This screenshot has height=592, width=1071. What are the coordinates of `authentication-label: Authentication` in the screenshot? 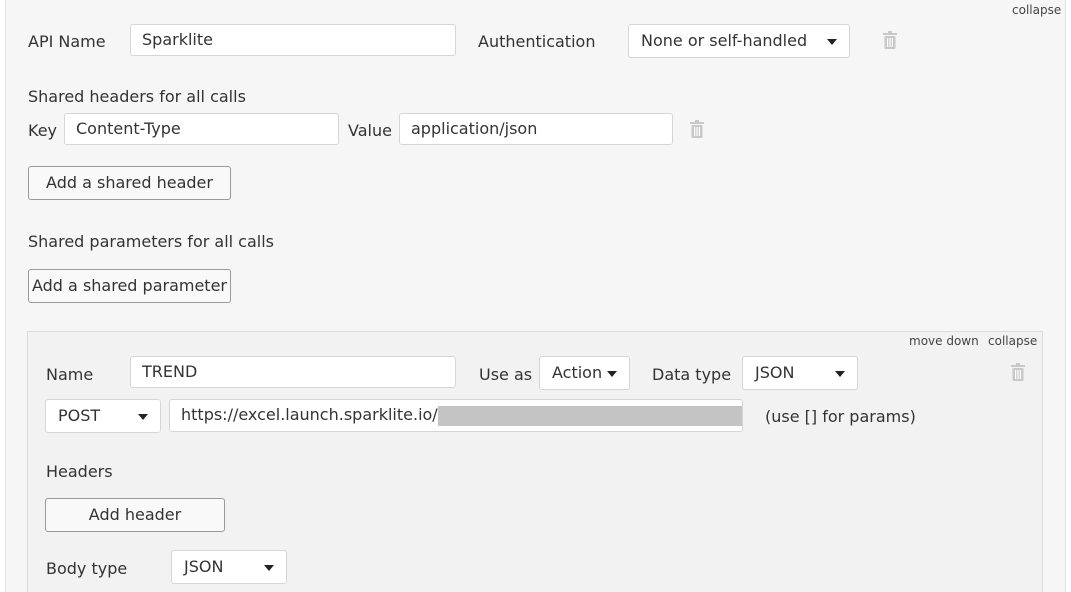 It's located at (537, 41).